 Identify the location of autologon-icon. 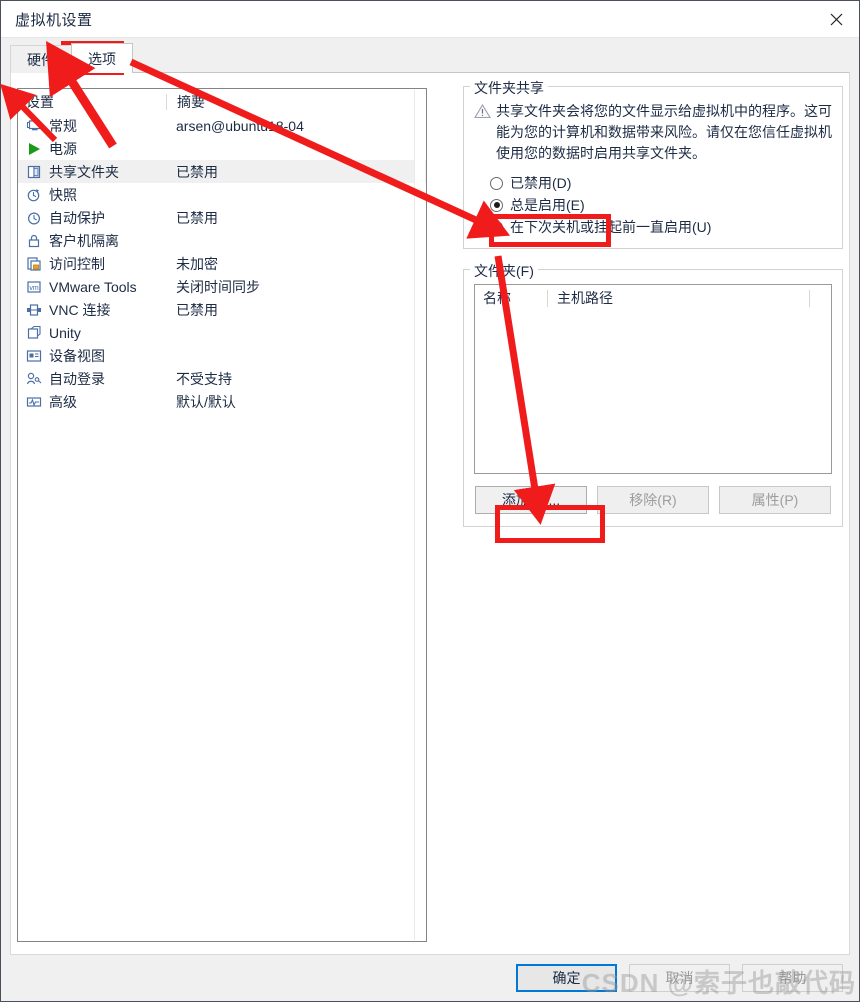
(34, 379).